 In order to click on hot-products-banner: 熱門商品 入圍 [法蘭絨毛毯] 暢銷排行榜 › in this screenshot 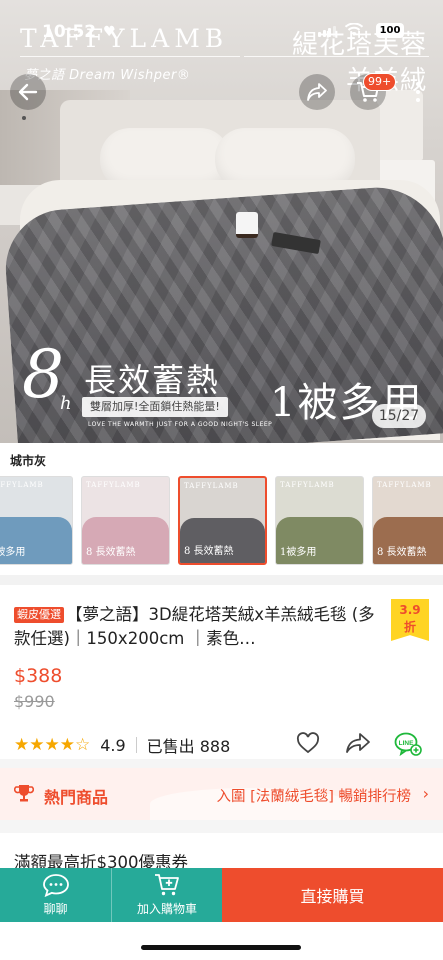, I will do `click(221, 794)`.